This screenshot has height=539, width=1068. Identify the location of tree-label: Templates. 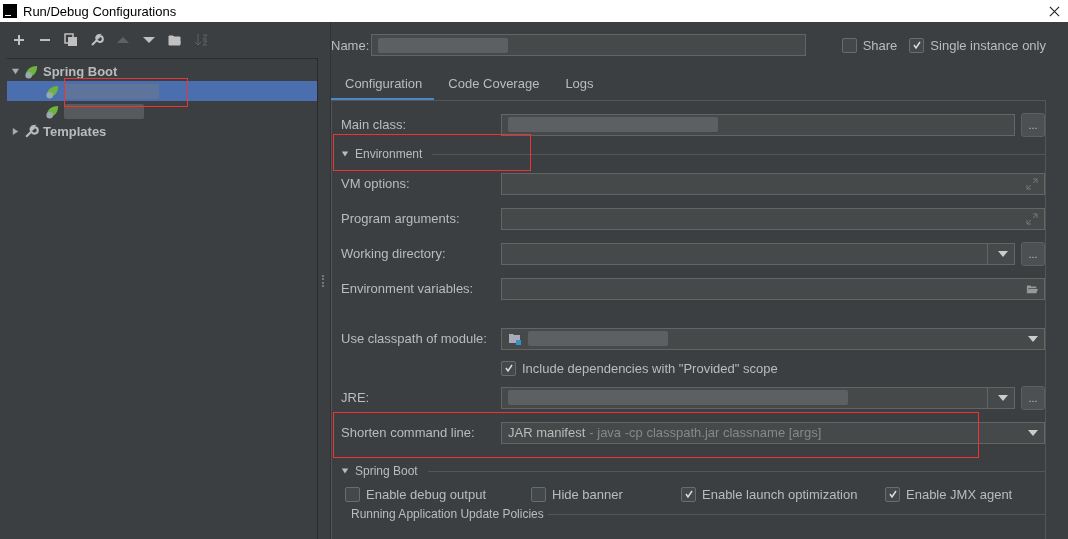
(75, 131).